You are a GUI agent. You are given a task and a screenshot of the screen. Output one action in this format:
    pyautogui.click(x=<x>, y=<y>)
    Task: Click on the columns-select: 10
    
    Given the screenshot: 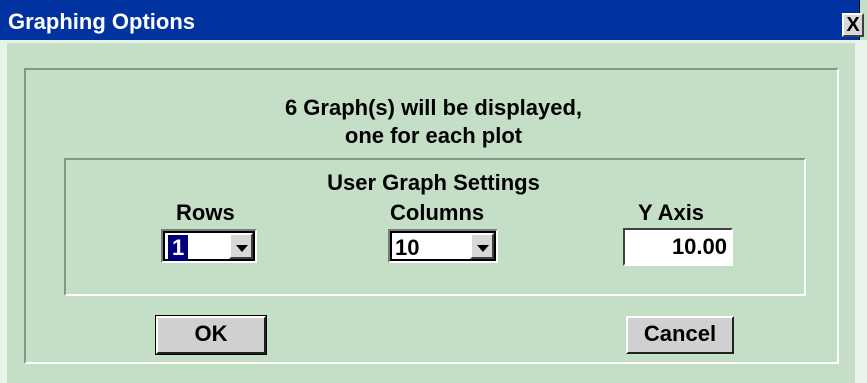 What is the action you would take?
    pyautogui.click(x=443, y=246)
    